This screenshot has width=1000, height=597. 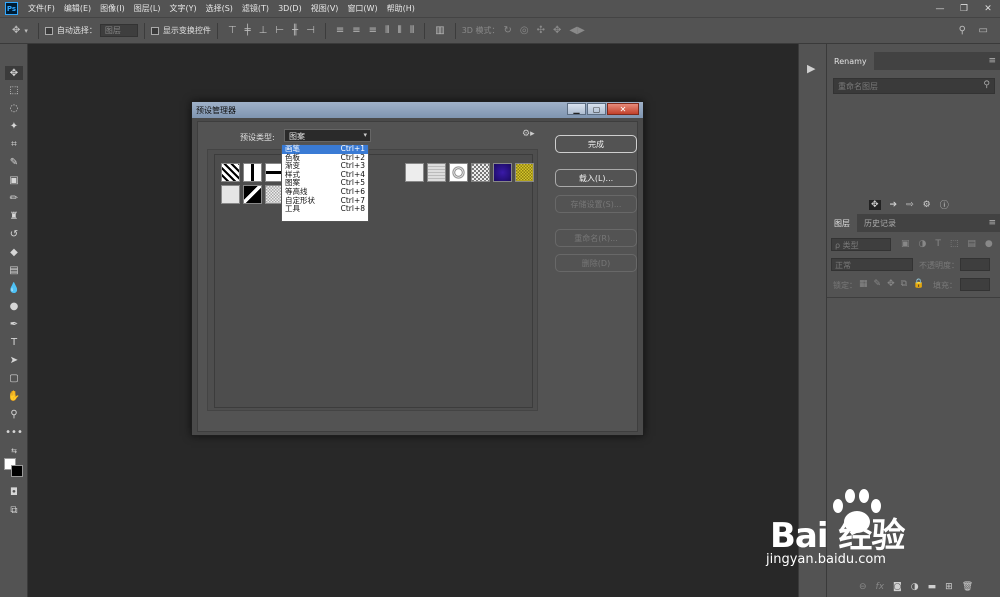 What do you see at coordinates (964, 8) in the screenshot?
I see `restore-button: ❐` at bounding box center [964, 8].